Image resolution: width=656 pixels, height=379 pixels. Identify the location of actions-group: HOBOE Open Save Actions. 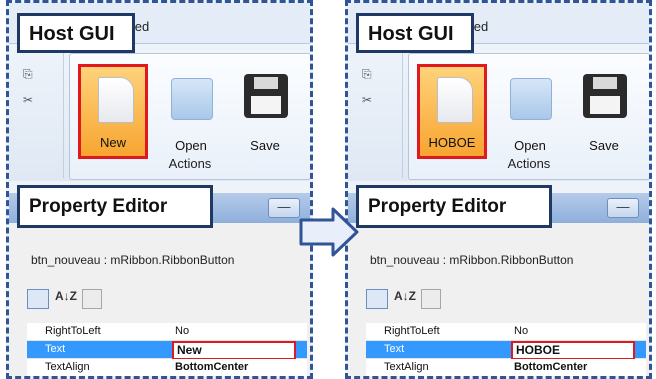
(528, 116).